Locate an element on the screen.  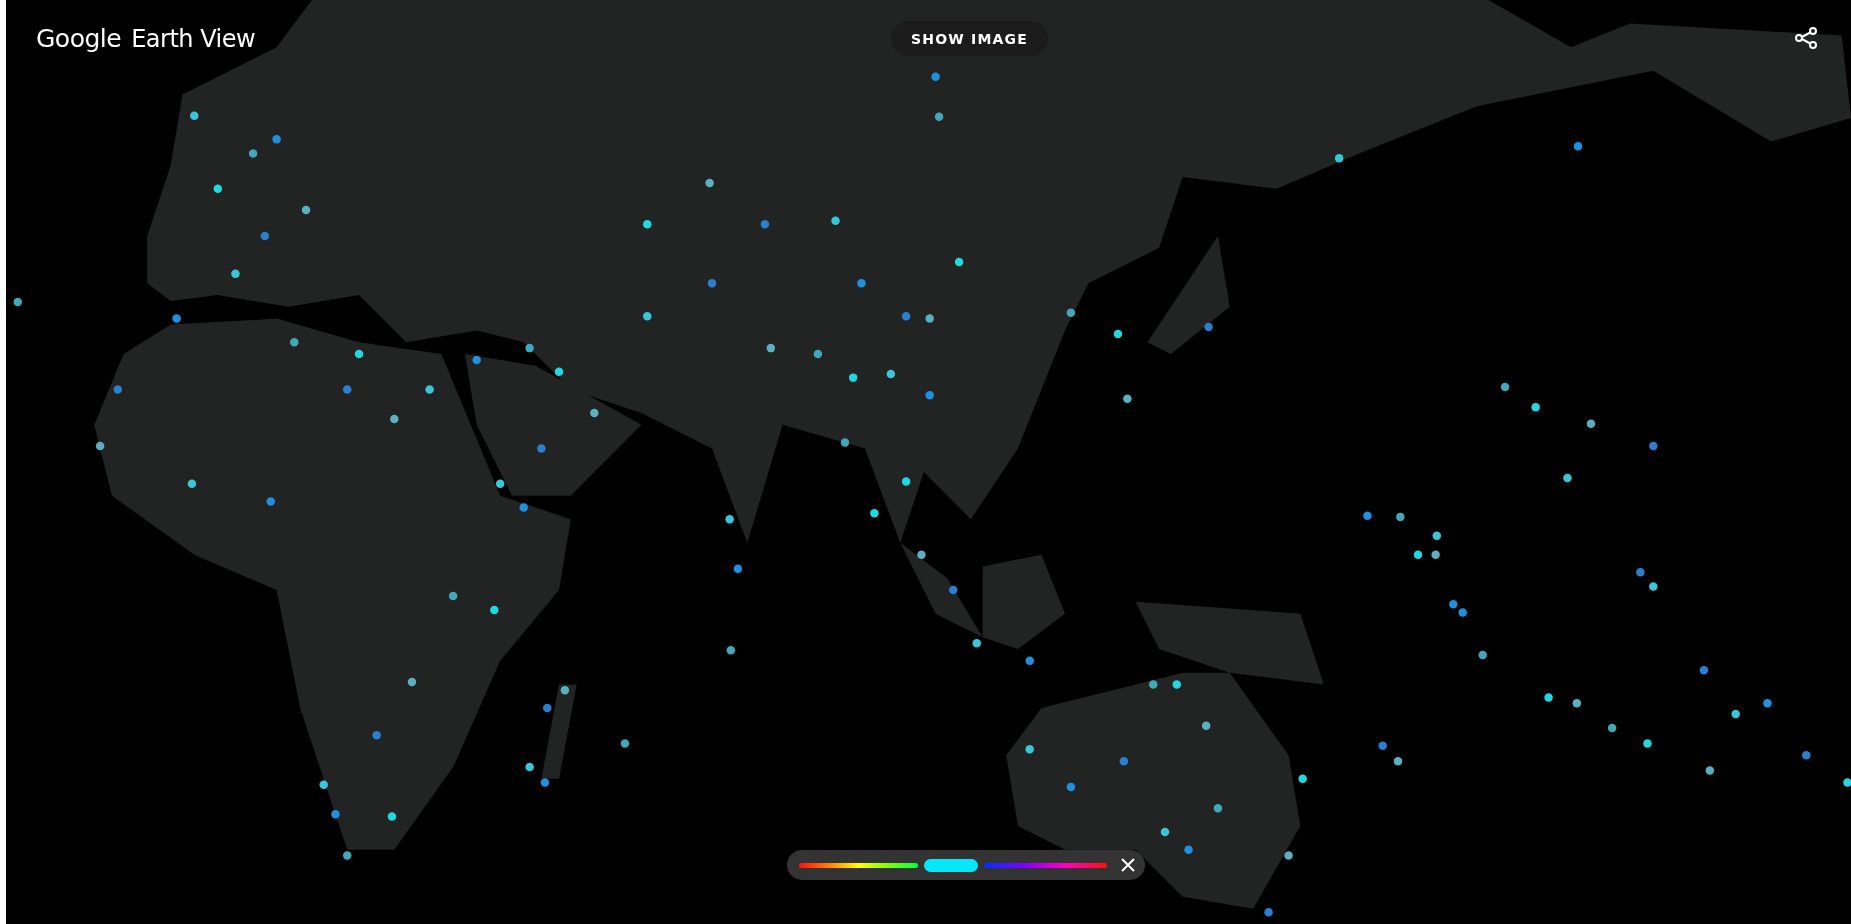
warm-color-gradient is located at coordinates (858, 865).